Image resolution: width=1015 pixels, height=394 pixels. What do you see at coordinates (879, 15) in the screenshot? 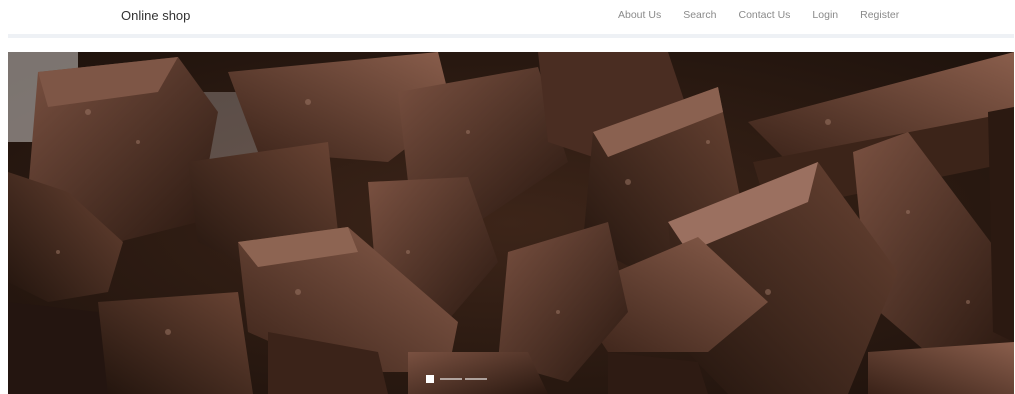
I see `nav-link-register: Register` at bounding box center [879, 15].